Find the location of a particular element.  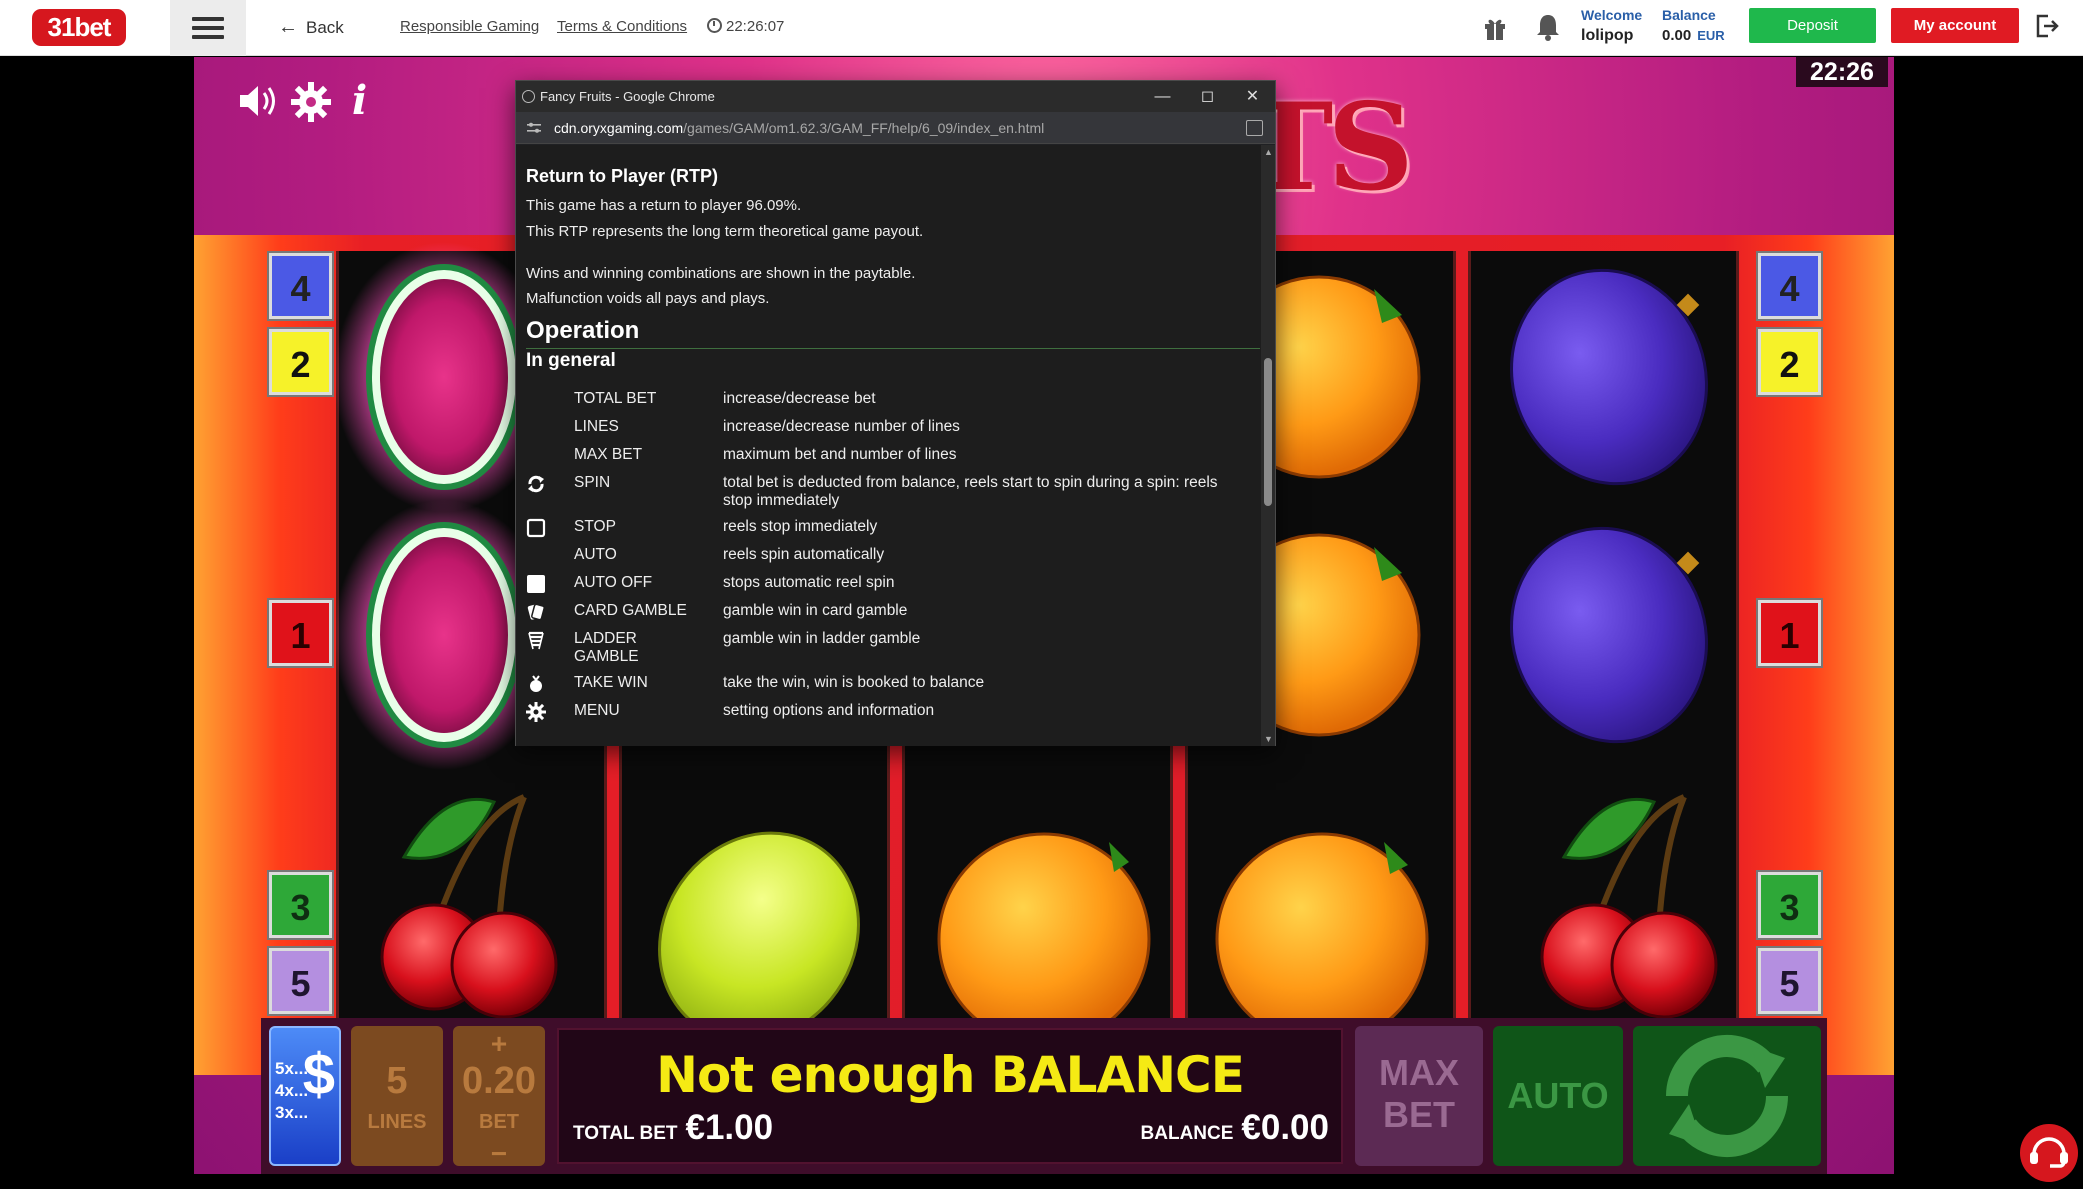

line-number-left: 3 is located at coordinates (300, 905).